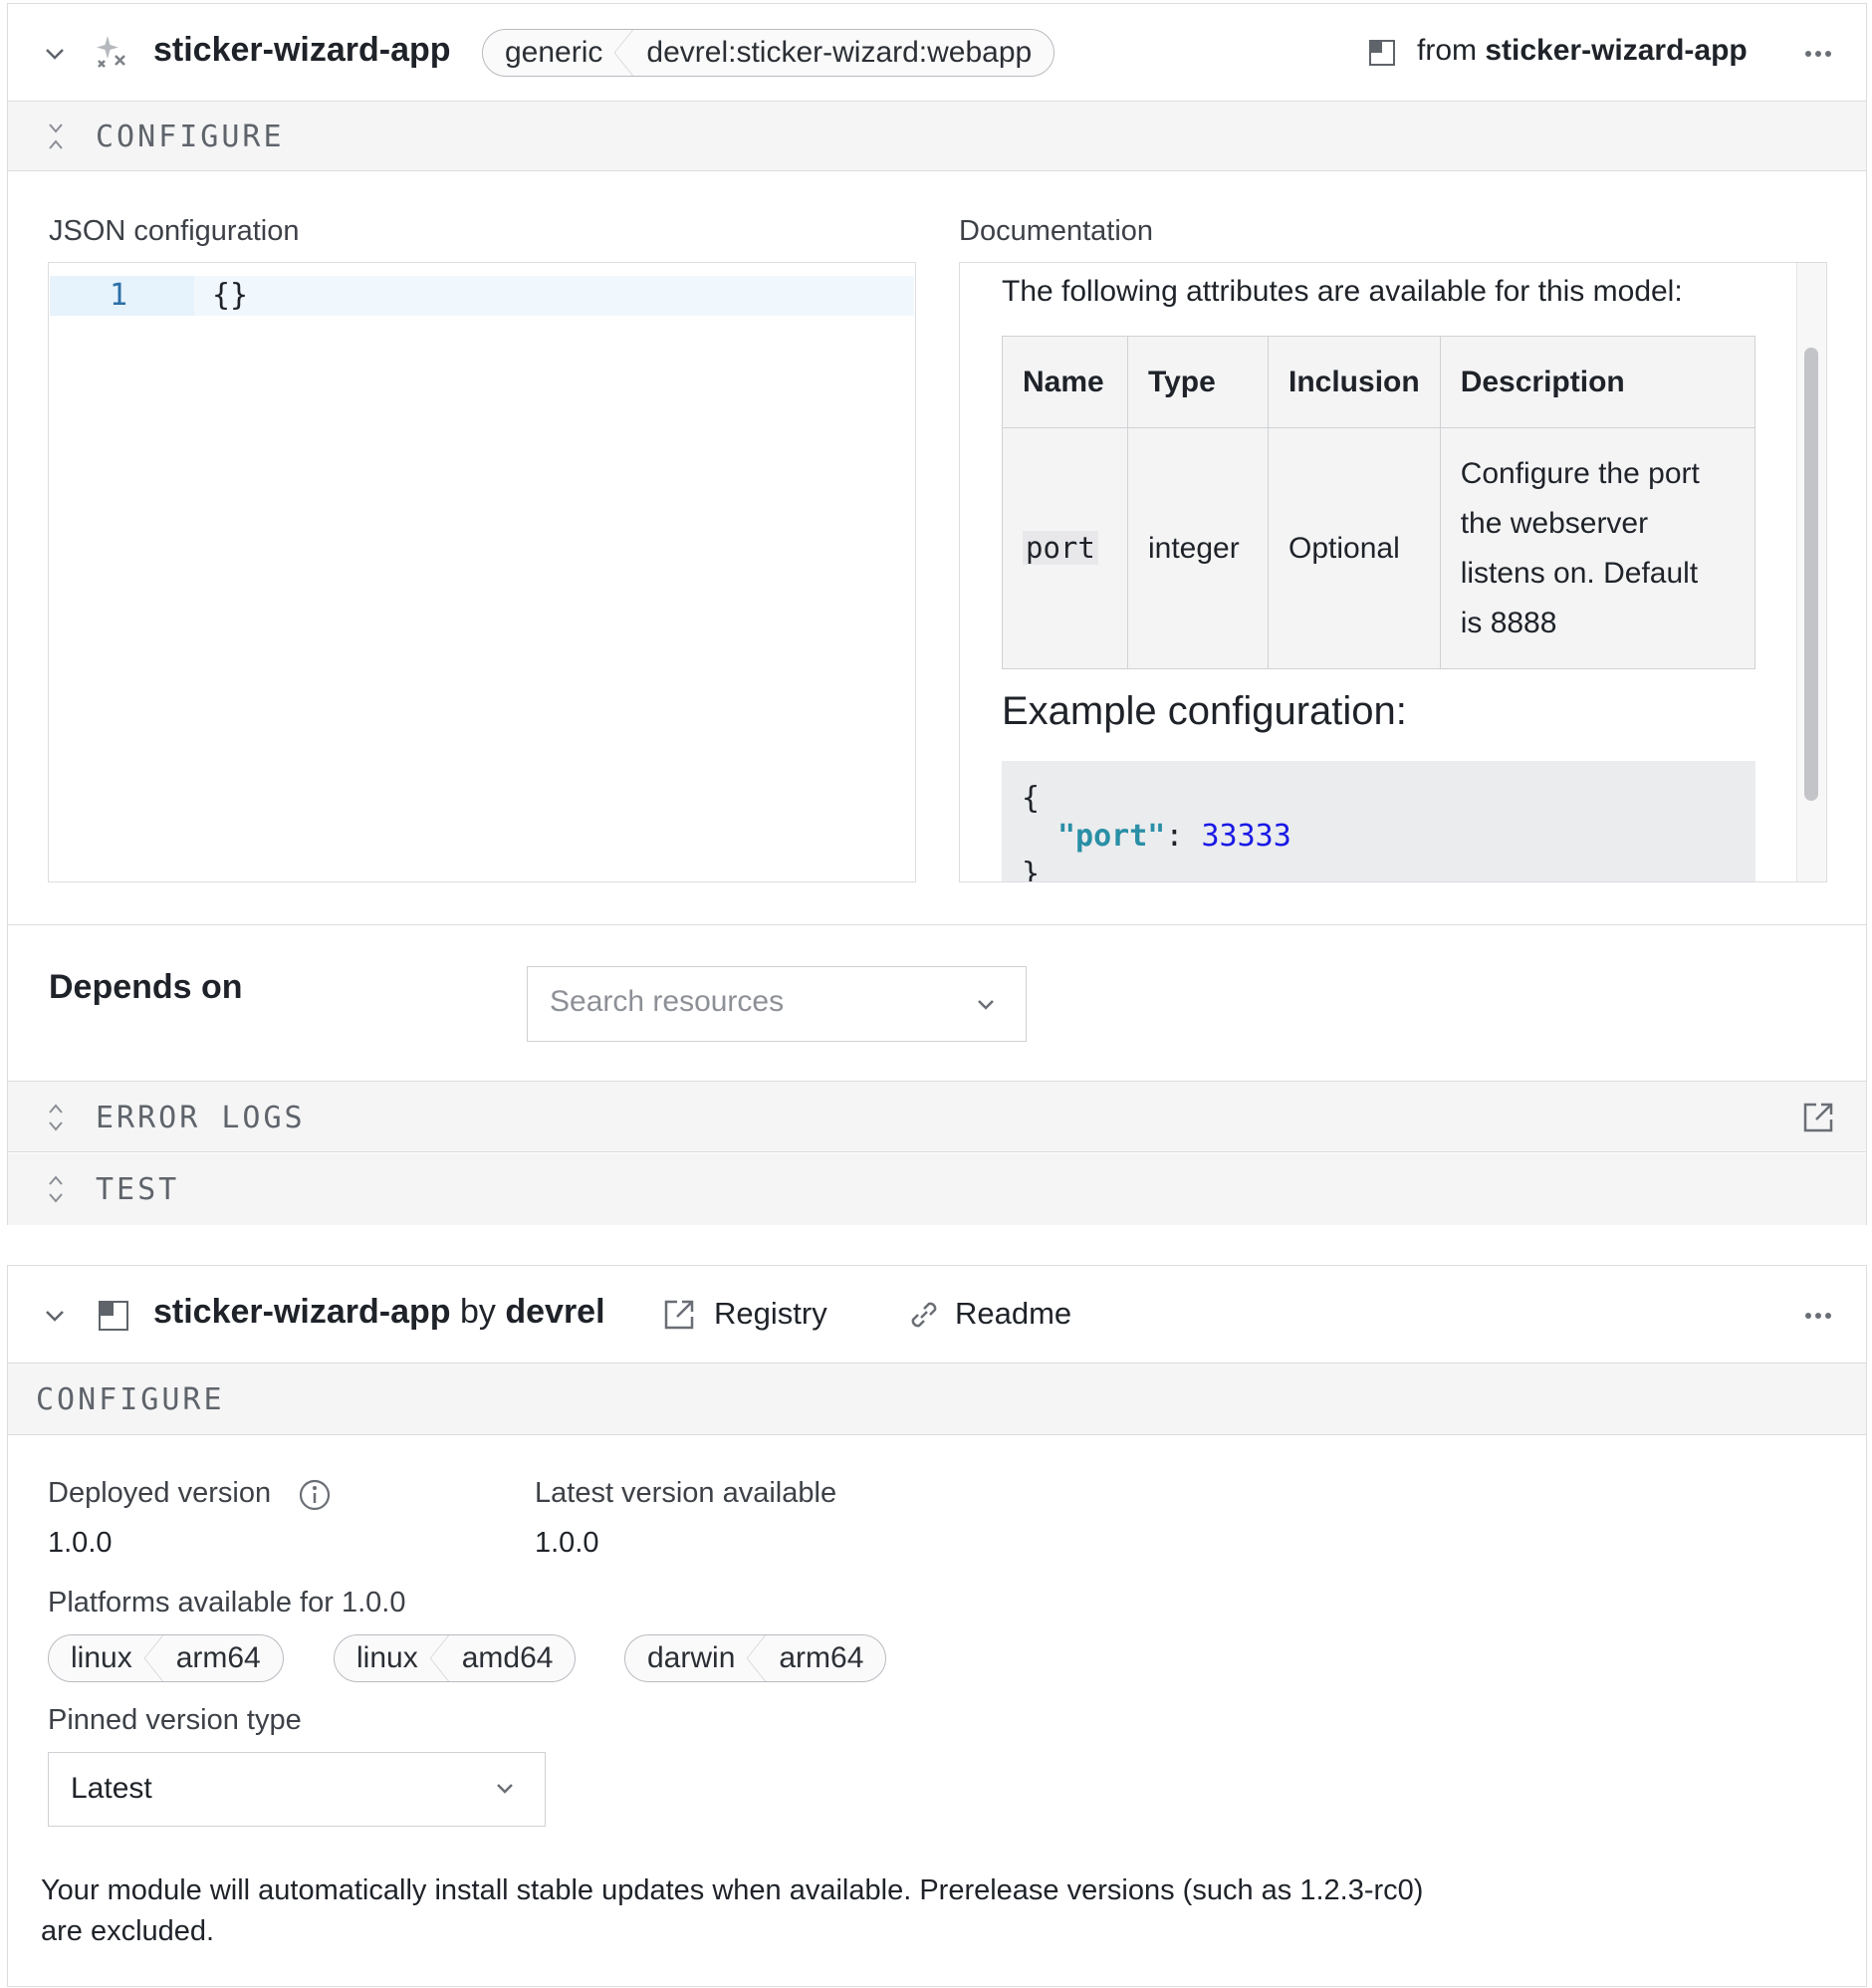 The image size is (1872, 1988). What do you see at coordinates (554, 53) in the screenshot?
I see `tag-namespace: generic` at bounding box center [554, 53].